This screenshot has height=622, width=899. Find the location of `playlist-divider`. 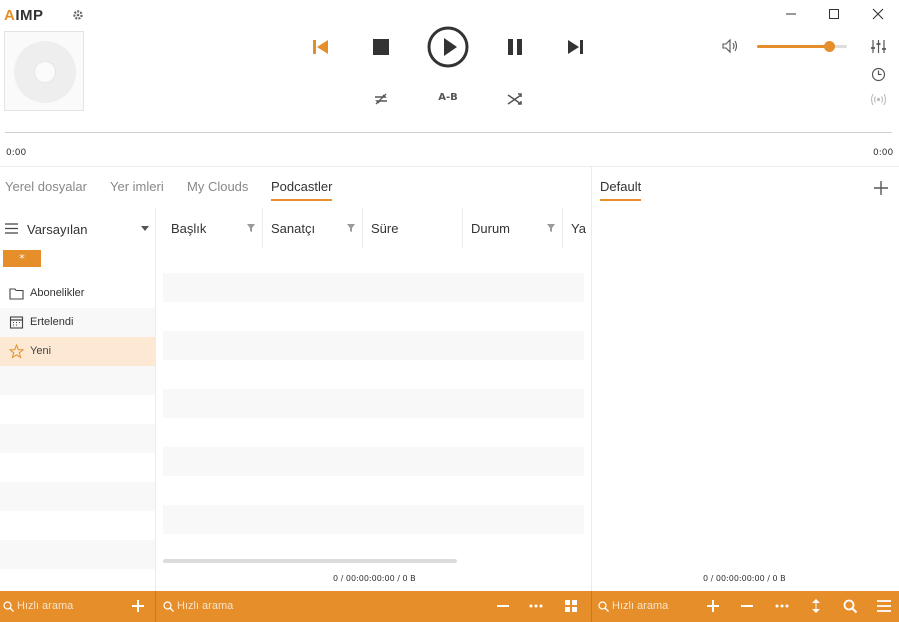

playlist-divider is located at coordinates (591, 379).